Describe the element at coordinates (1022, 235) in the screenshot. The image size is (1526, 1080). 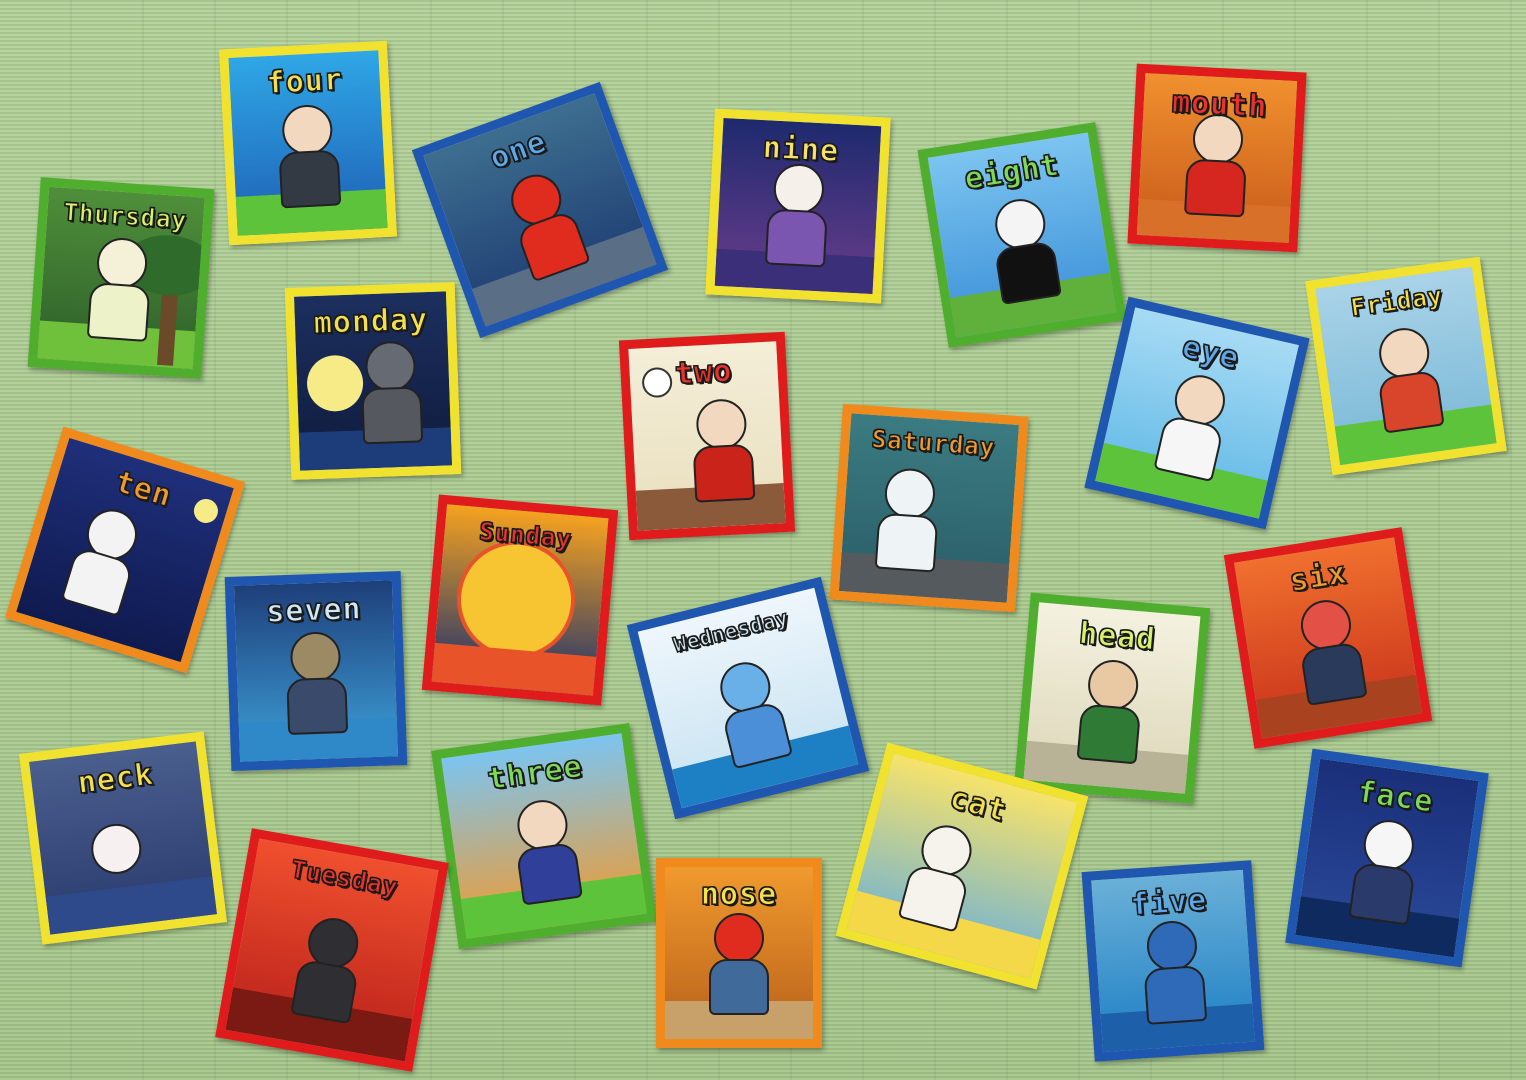
I see `card-eight: eight` at that location.